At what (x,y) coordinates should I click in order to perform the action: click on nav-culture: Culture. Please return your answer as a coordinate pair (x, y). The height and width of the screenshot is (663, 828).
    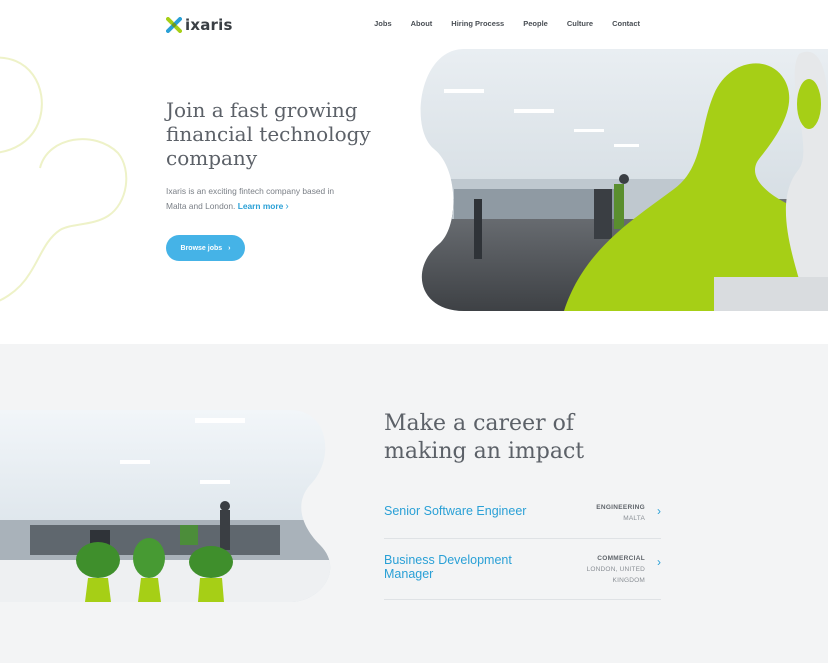
    Looking at the image, I should click on (580, 23).